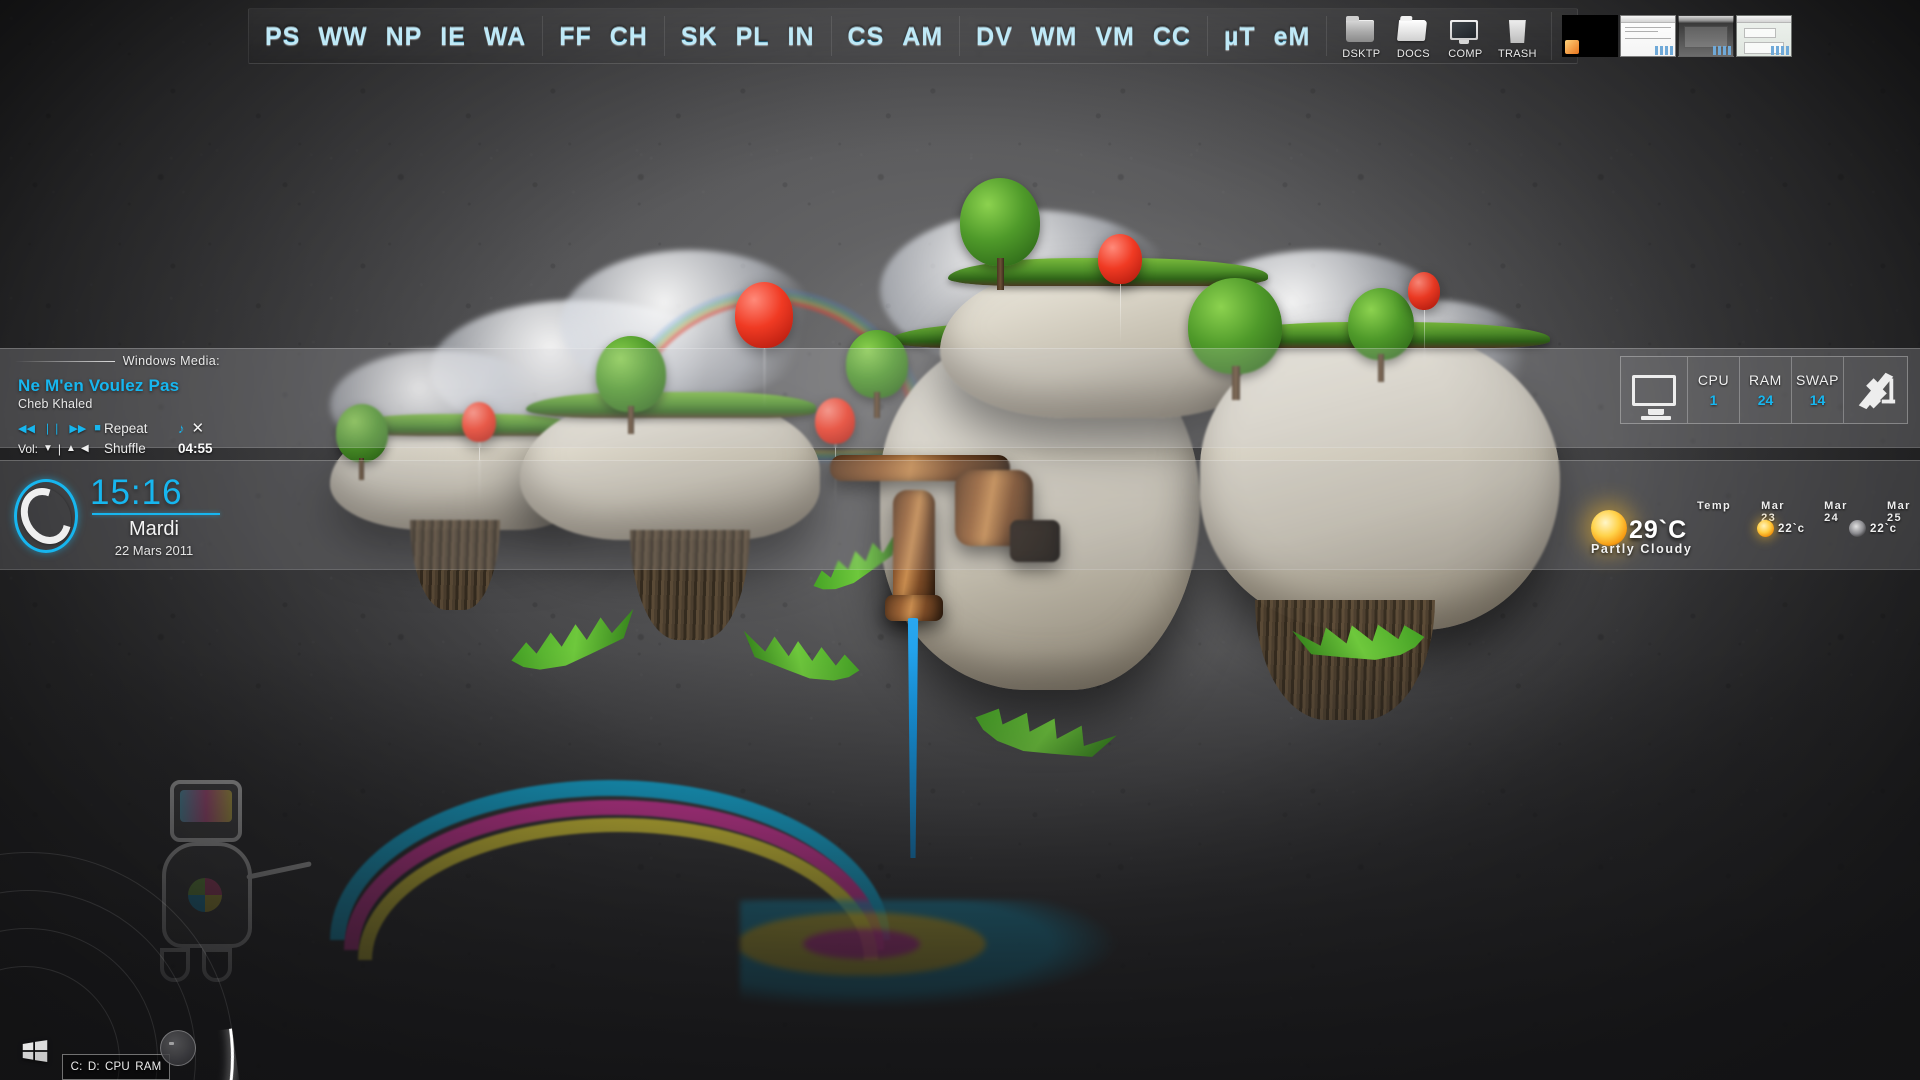 Image resolution: width=1920 pixels, height=1080 pixels. I want to click on cloud-icon, so click(1857, 528).